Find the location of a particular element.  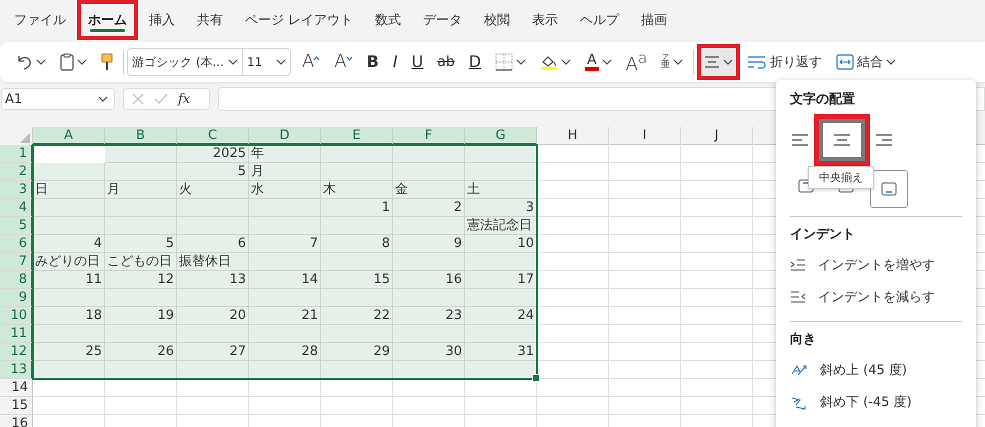

double-underline-button: D is located at coordinates (475, 62).